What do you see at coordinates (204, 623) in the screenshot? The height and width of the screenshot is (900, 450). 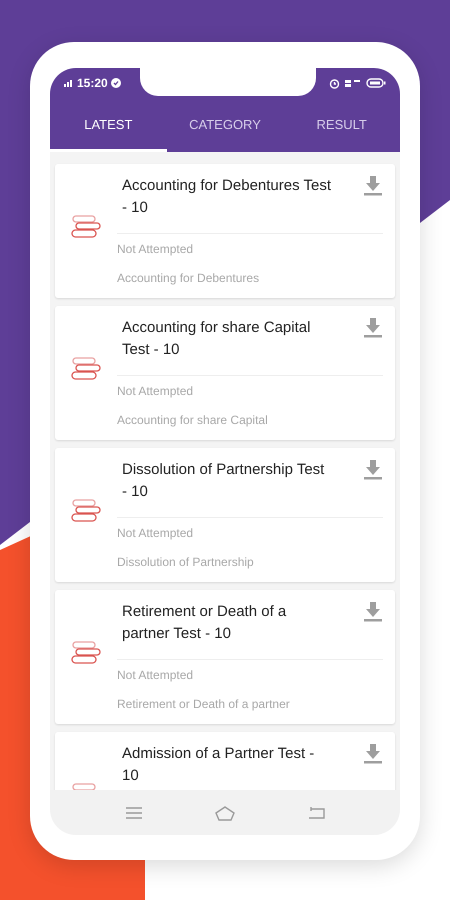 I see `test-title: Retirement or Death of a partner Test - 10` at bounding box center [204, 623].